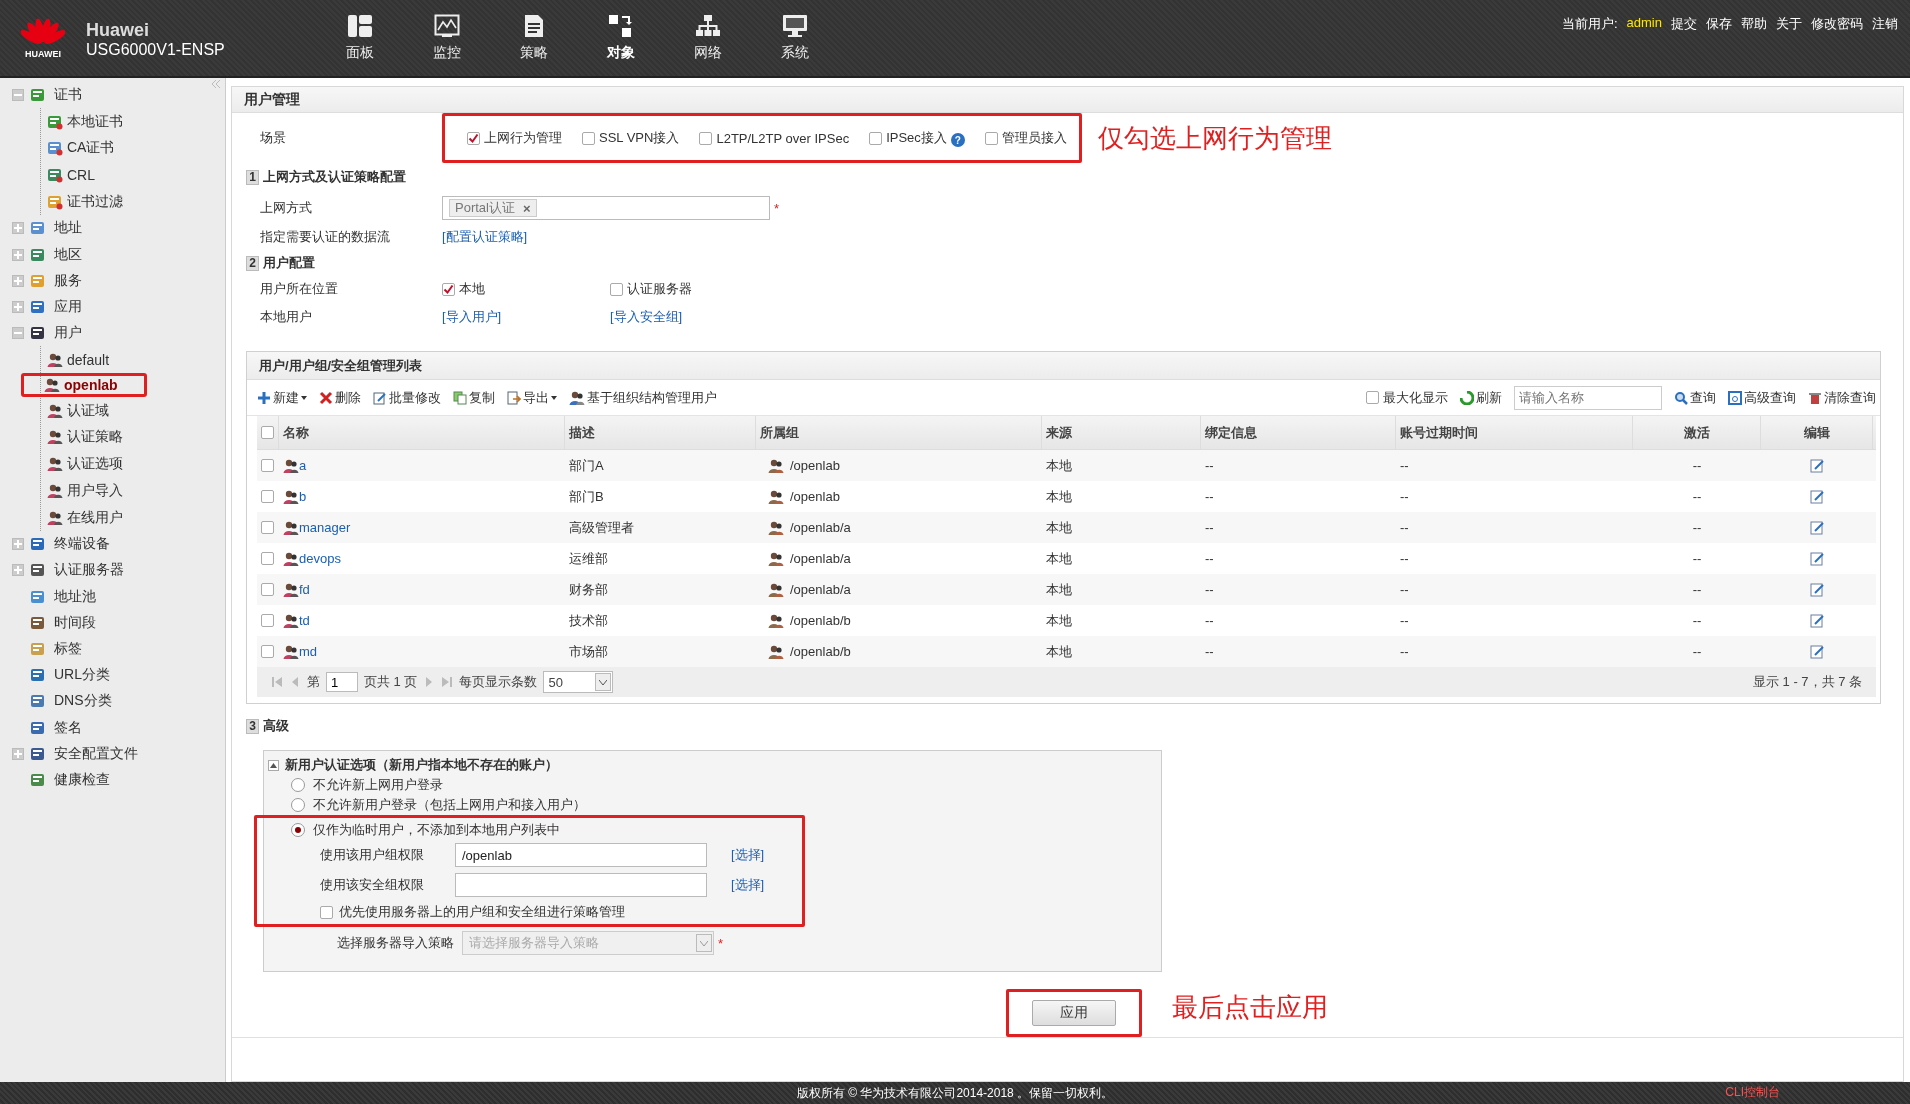  I want to click on tree-item: 证书, so click(68, 95).